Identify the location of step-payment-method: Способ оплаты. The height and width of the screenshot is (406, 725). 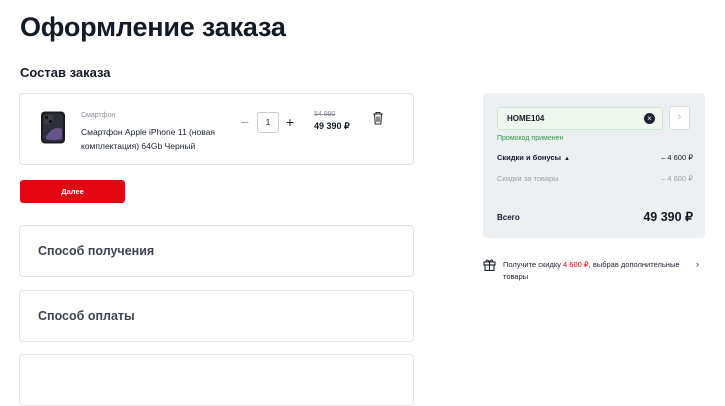
(216, 316).